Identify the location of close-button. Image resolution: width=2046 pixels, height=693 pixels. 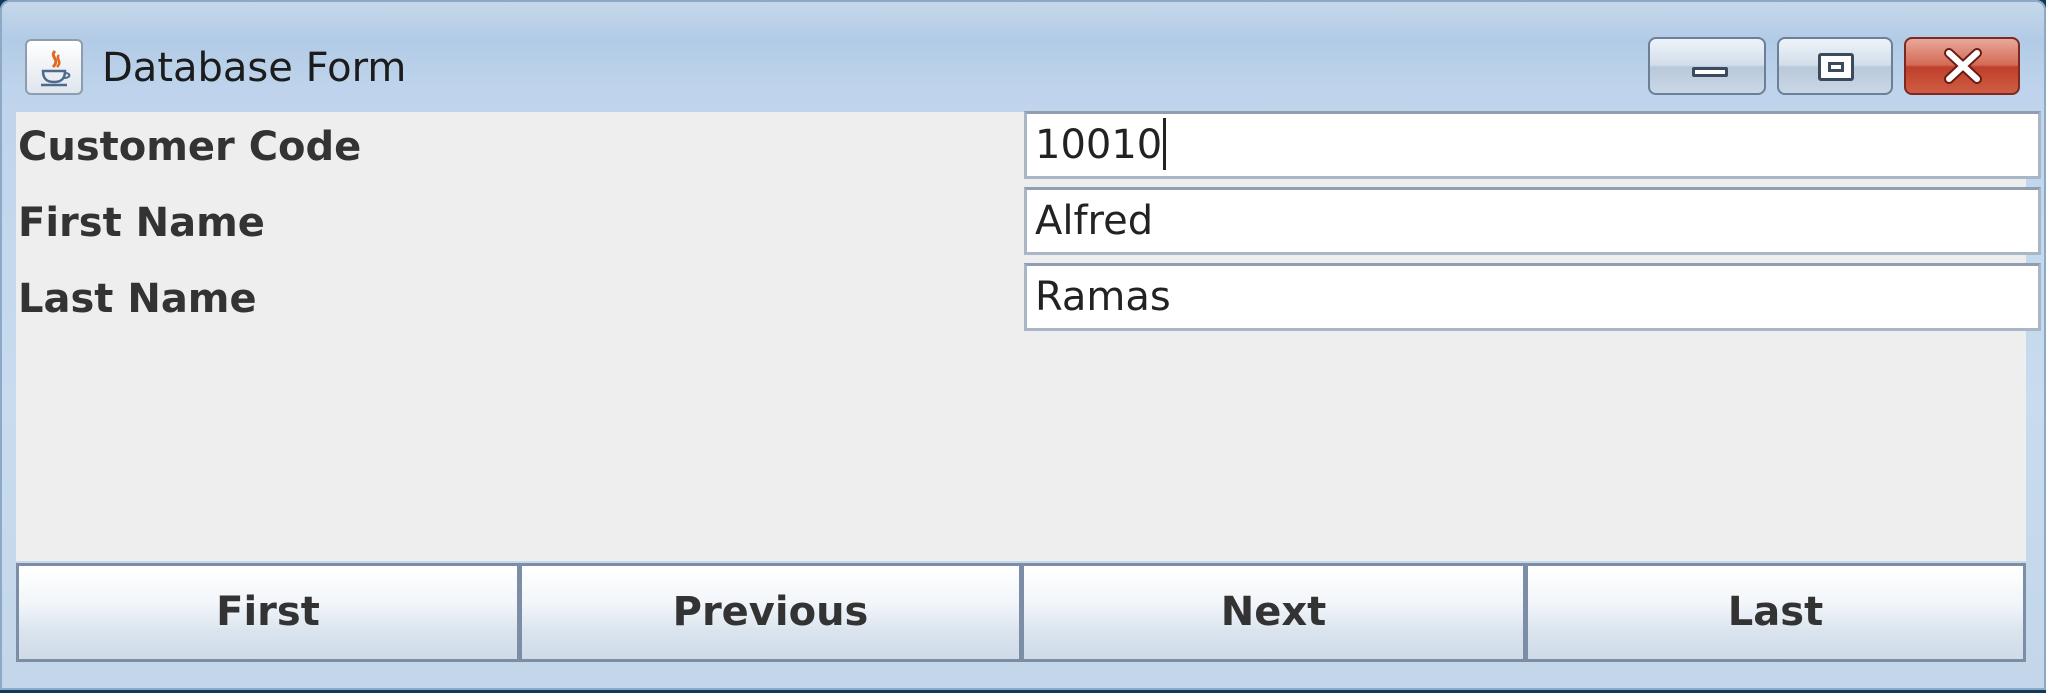
(1962, 66).